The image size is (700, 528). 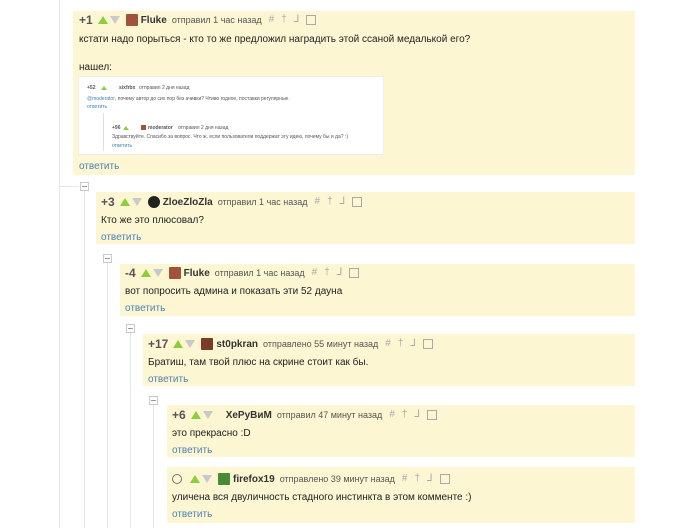 I want to click on comment-rating: +96, so click(x=116, y=128).